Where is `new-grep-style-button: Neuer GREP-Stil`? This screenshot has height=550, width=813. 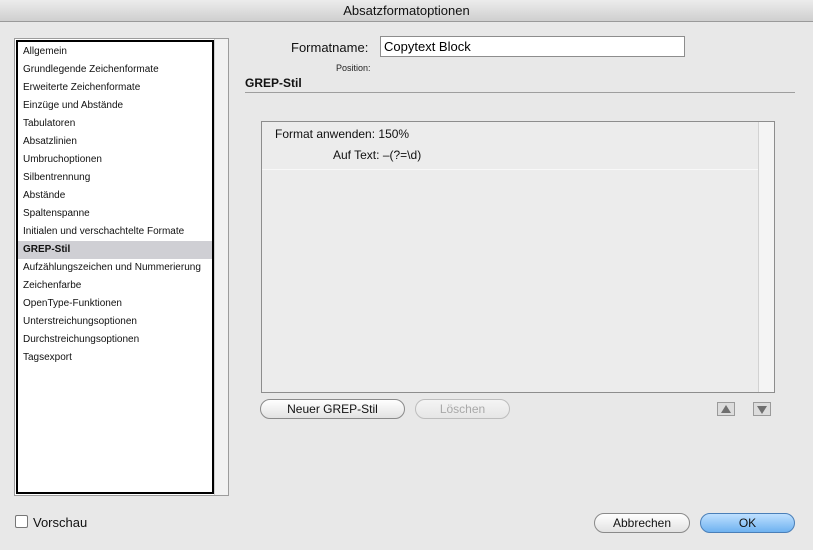
new-grep-style-button: Neuer GREP-Stil is located at coordinates (332, 409).